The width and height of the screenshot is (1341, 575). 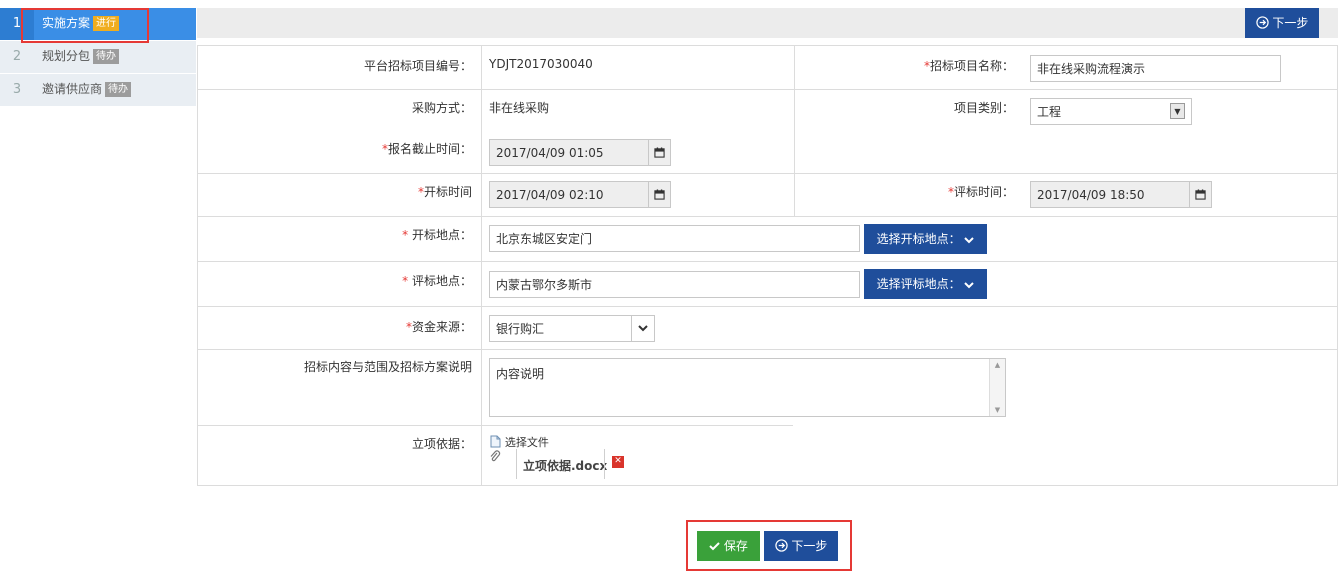 What do you see at coordinates (526, 442) in the screenshot?
I see `choose-file-label: 选择文件` at bounding box center [526, 442].